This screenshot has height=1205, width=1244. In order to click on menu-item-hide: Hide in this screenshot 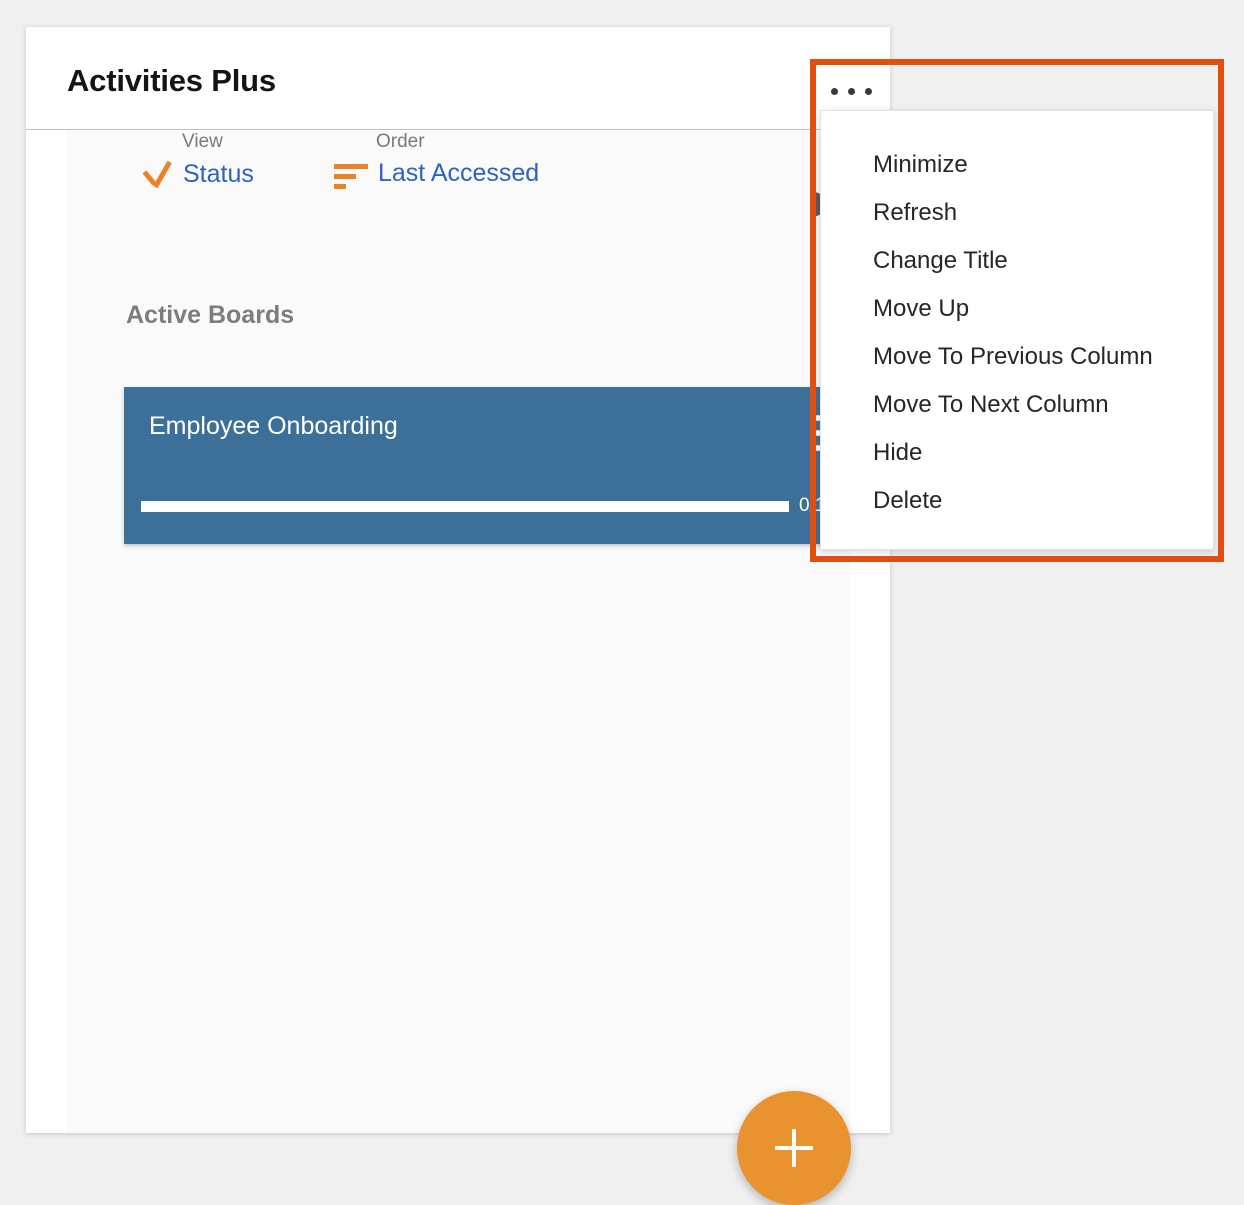, I will do `click(1017, 453)`.